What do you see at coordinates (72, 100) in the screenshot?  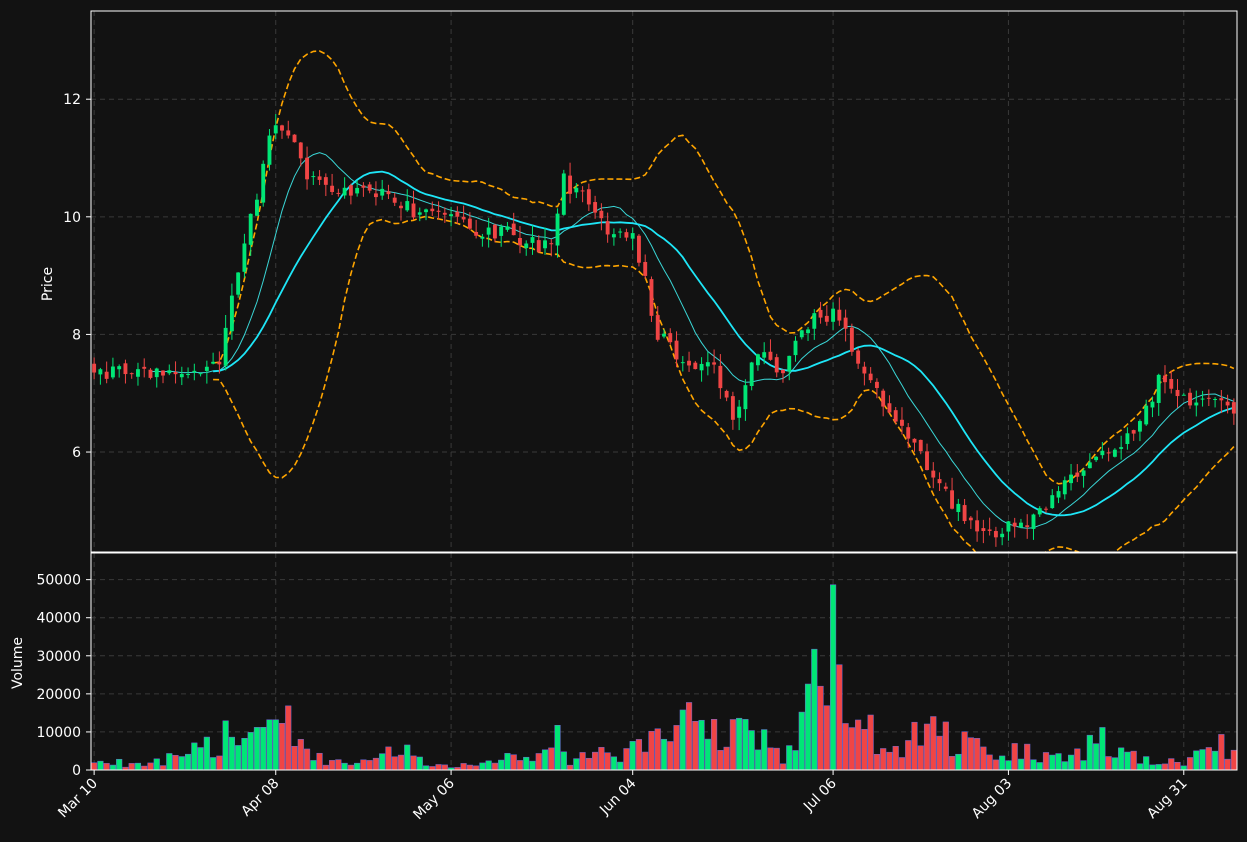 I see `price-tick-label: 12` at bounding box center [72, 100].